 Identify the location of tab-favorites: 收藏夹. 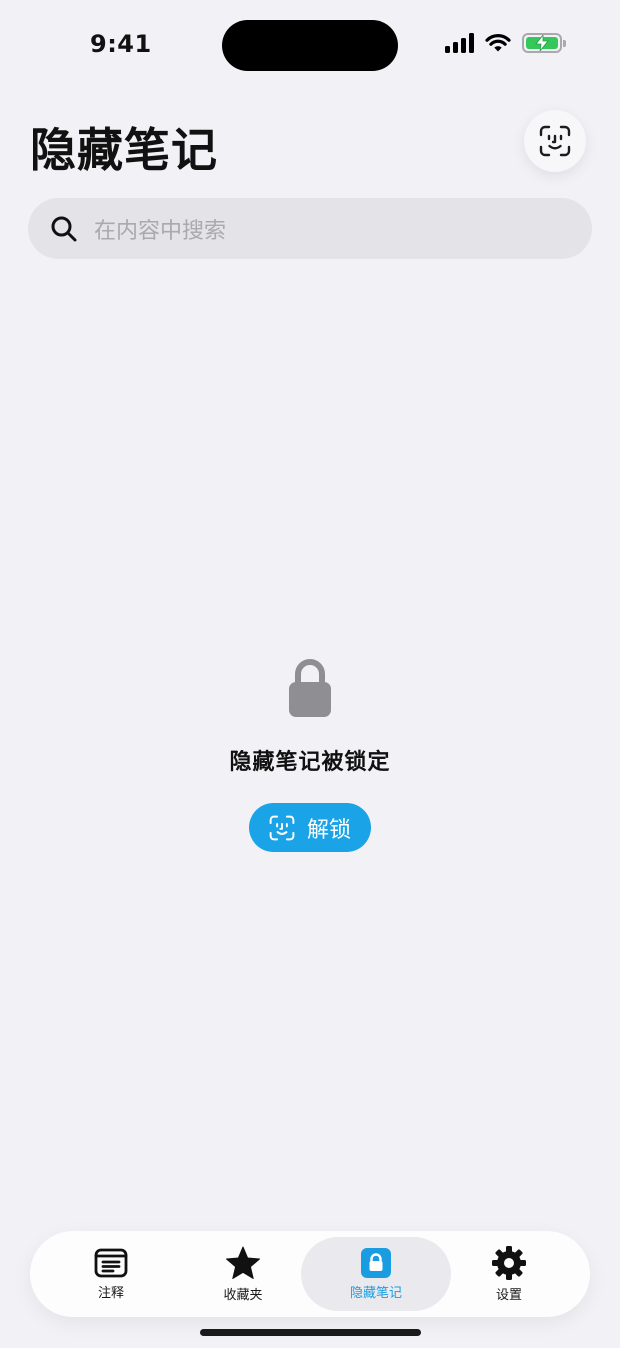
(243, 1274).